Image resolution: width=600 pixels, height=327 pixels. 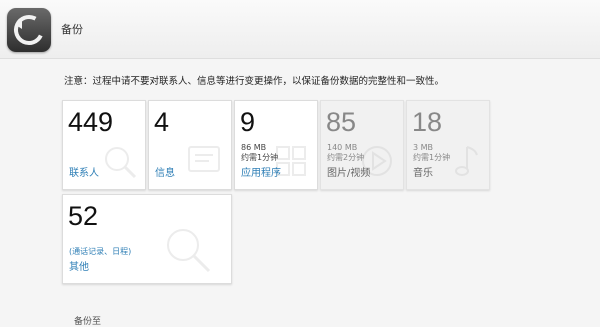 What do you see at coordinates (342, 147) in the screenshot?
I see `photos-videos-size: 140 MB` at bounding box center [342, 147].